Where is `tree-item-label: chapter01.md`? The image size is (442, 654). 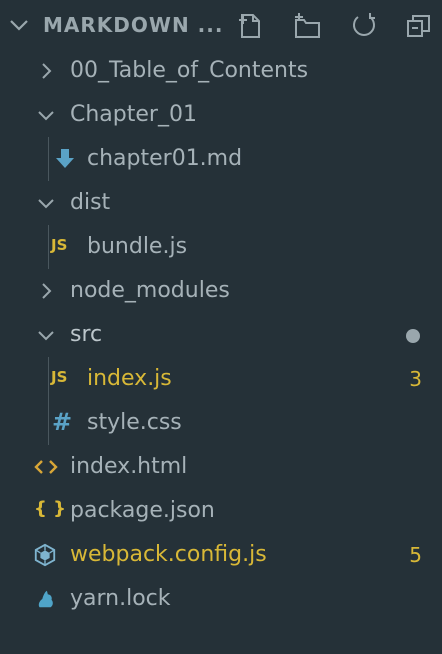 tree-item-label: chapter01.md is located at coordinates (165, 158).